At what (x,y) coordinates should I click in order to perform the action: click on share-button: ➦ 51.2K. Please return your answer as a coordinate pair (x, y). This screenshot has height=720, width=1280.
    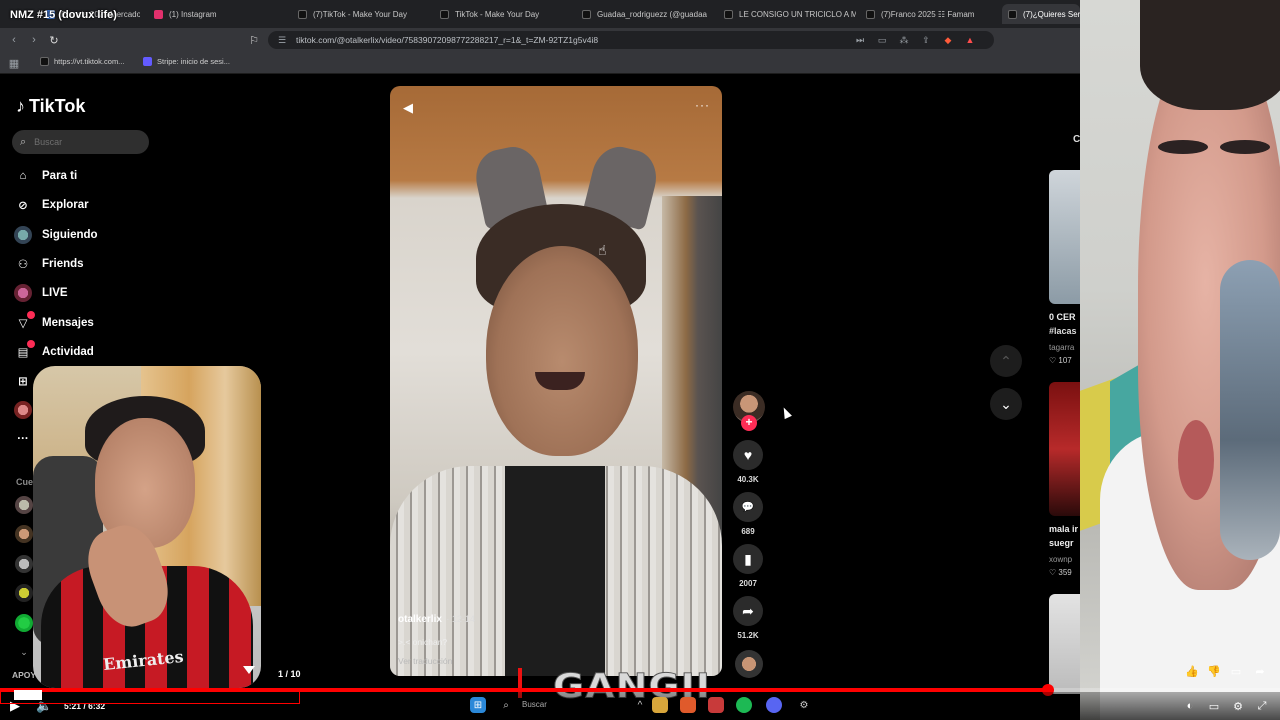
    Looking at the image, I should click on (748, 618).